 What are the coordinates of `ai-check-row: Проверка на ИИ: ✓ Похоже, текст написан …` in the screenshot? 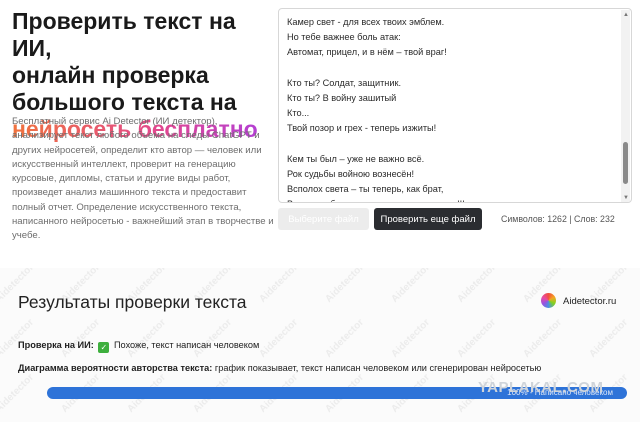 It's located at (138, 346).